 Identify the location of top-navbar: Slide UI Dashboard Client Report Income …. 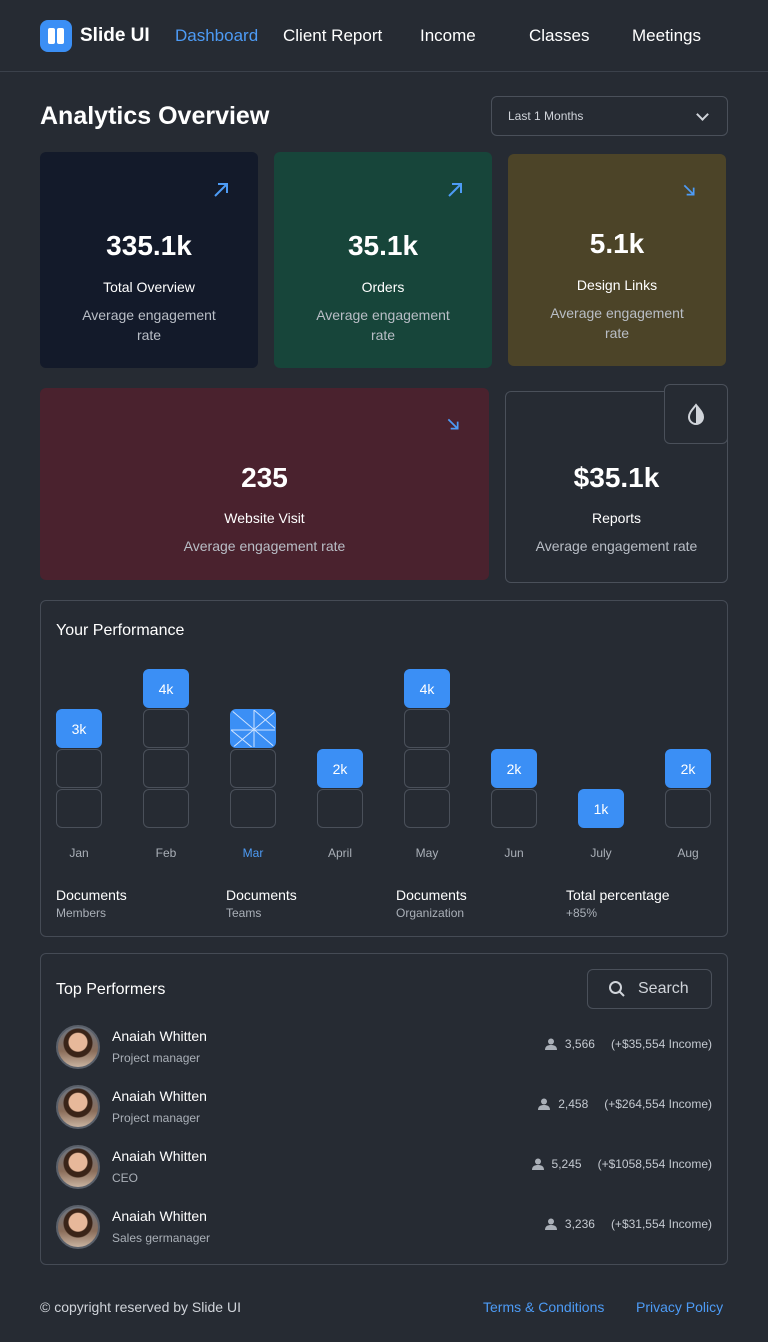
(384, 36).